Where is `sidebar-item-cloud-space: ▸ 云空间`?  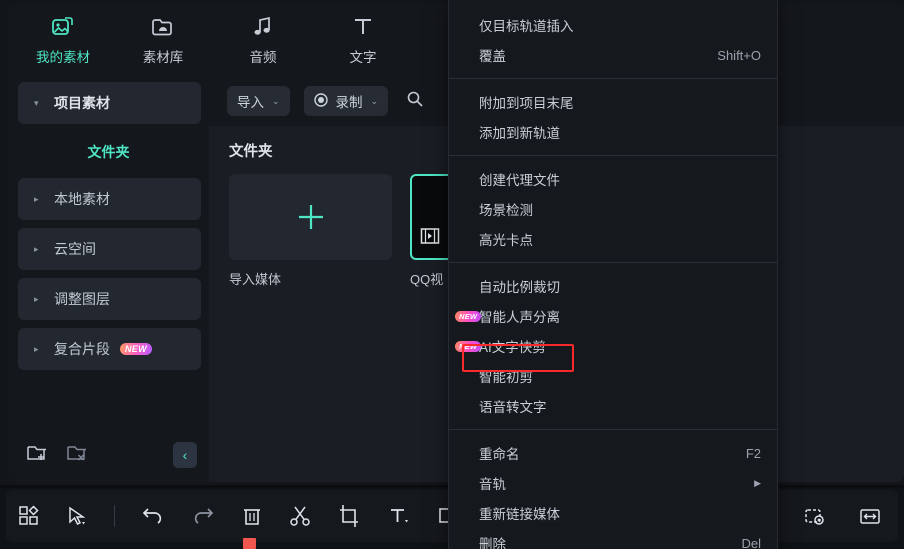
sidebar-item-cloud-space: ▸ 云空间 is located at coordinates (109, 249).